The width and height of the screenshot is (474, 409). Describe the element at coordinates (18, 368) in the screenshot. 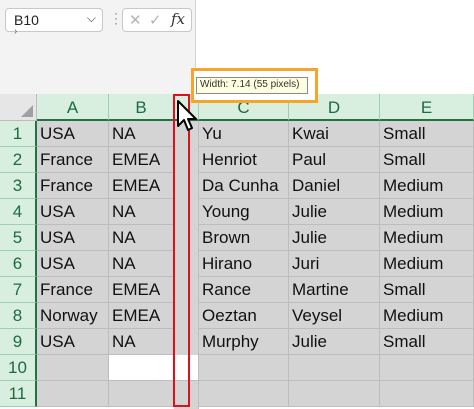

I see `row-header-10: 10` at that location.